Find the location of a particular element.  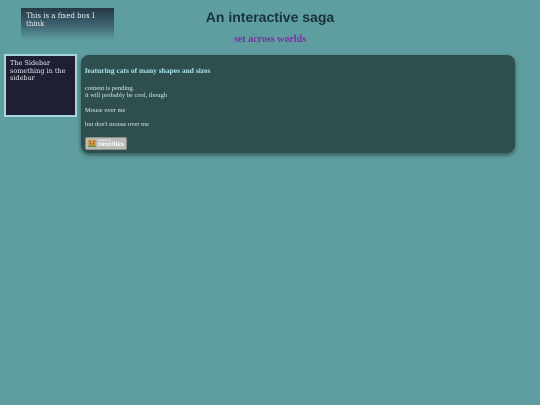

cat-face-icon is located at coordinates (92, 143).